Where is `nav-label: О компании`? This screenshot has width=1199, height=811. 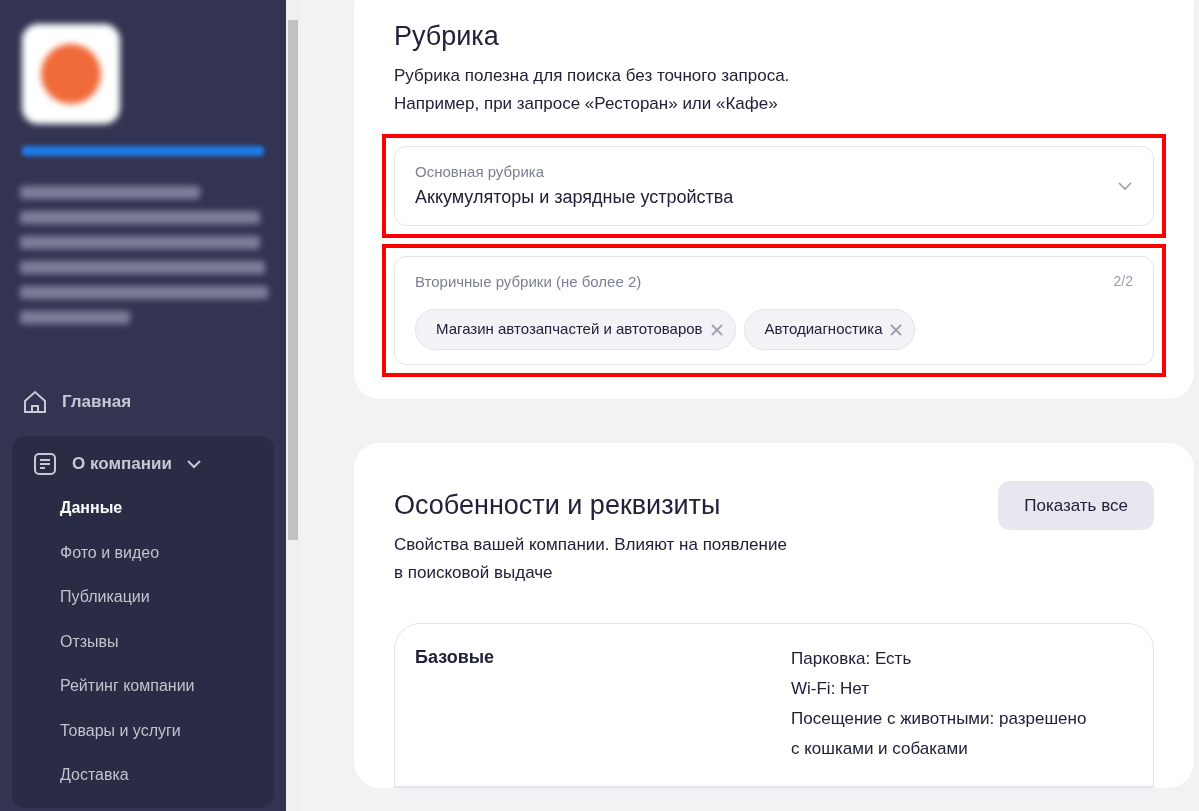
nav-label: О компании is located at coordinates (122, 464).